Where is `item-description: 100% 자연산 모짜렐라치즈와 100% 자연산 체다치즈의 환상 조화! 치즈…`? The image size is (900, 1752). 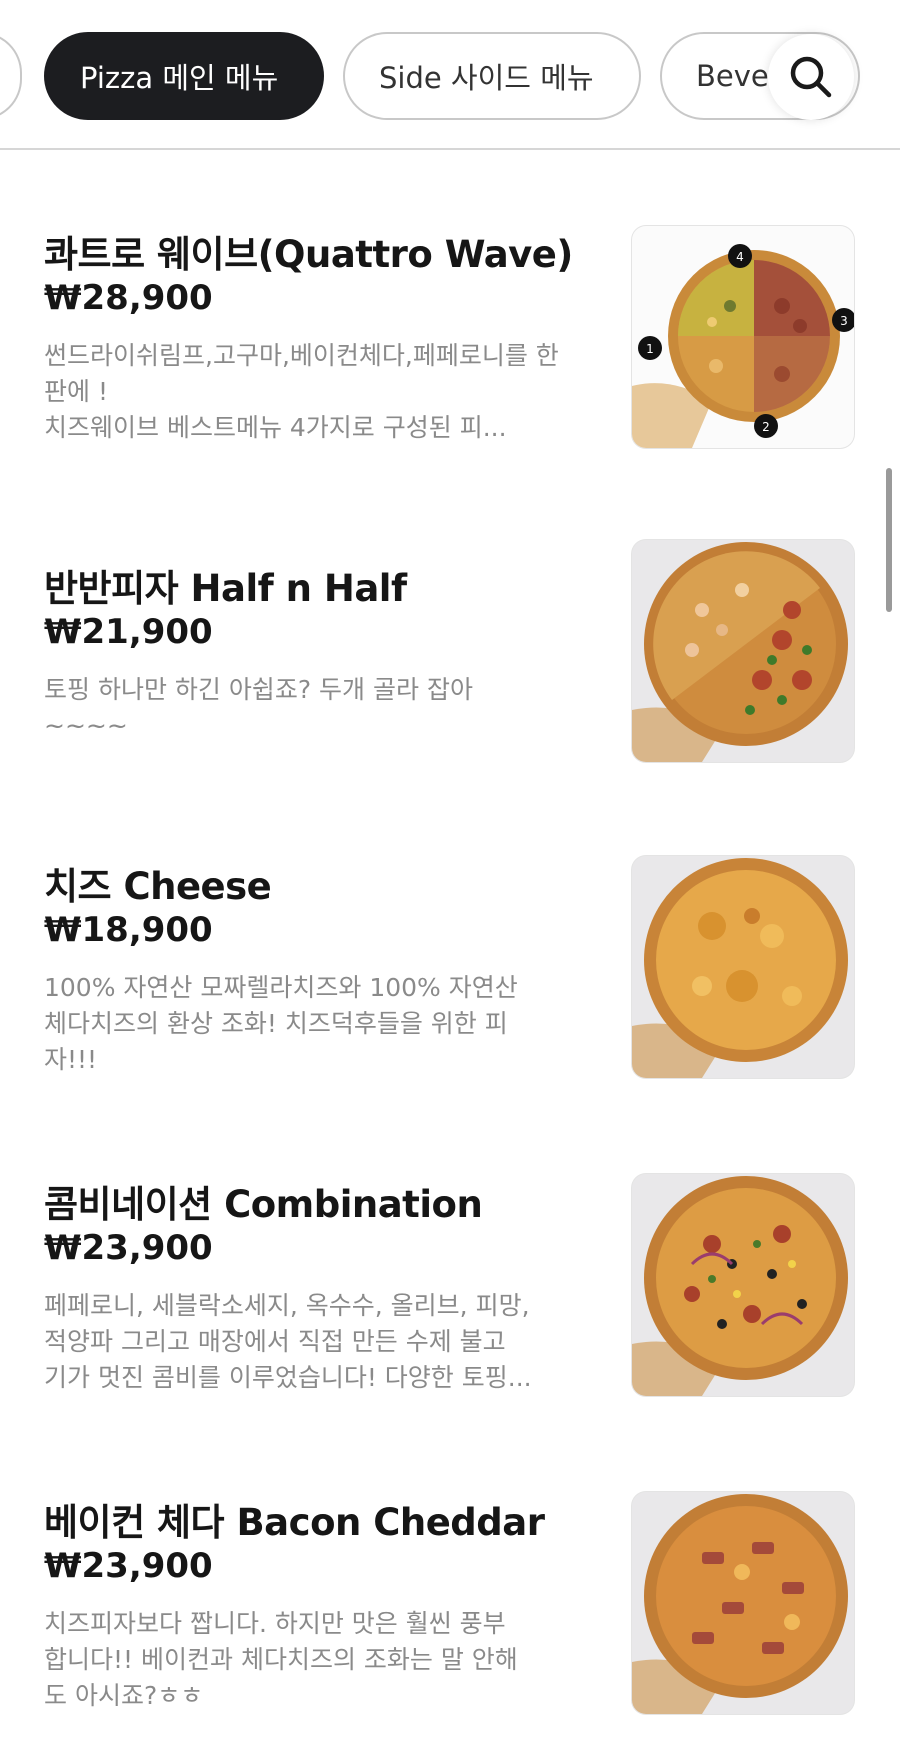
item-description: 100% 자연산 모짜렐라치즈와 100% 자연산 체다치즈의 환상 조화! 치즈… is located at coordinates (281, 1023).